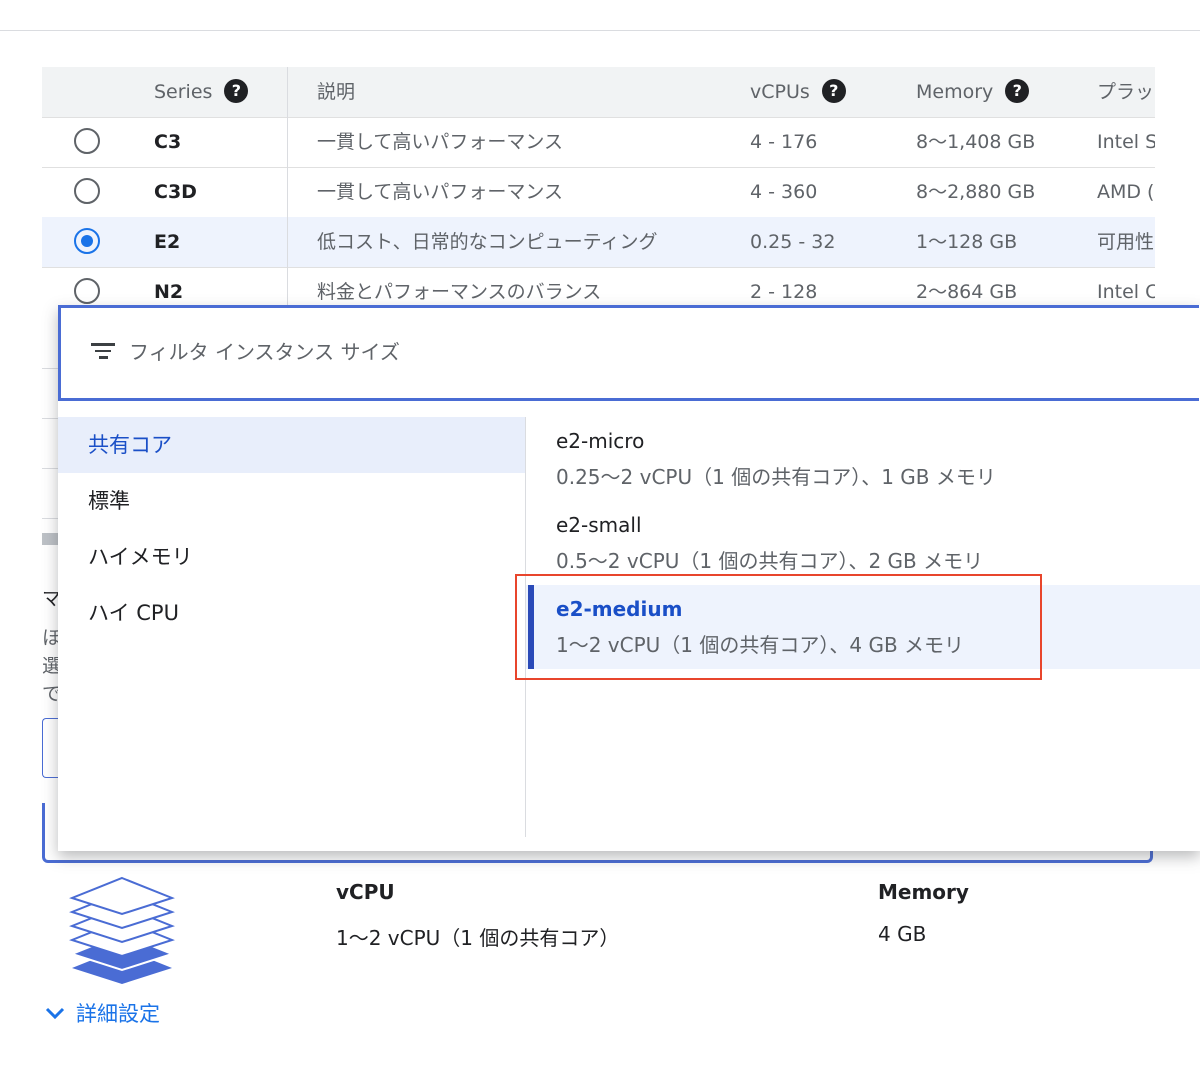 This screenshot has width=1200, height=1070. I want to click on advanced-settings-toggle: 詳細設定, so click(102, 1013).